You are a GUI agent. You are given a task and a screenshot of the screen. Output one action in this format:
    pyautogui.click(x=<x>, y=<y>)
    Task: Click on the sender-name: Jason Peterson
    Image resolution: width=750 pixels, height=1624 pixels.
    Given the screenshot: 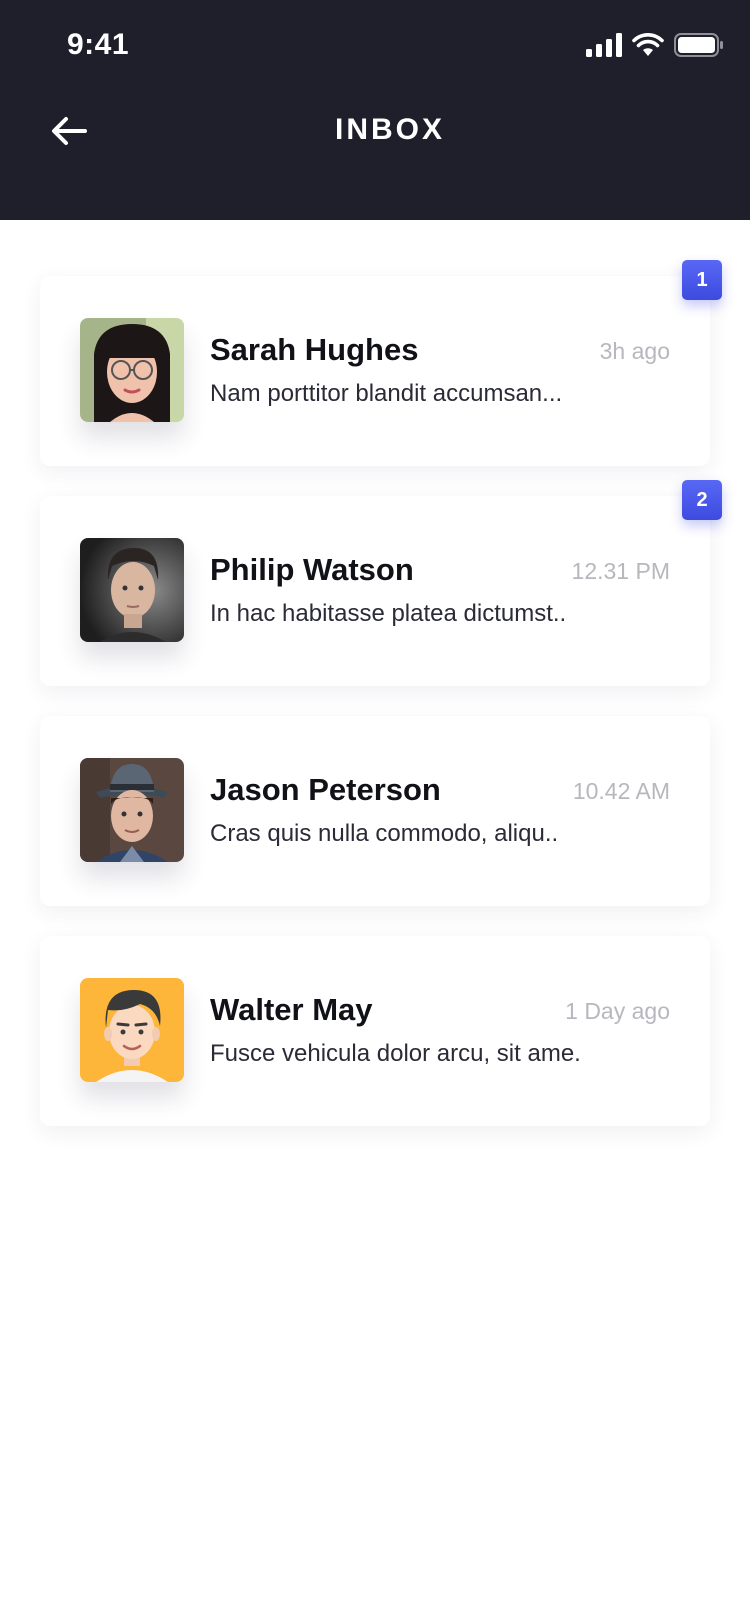 What is the action you would take?
    pyautogui.click(x=325, y=789)
    